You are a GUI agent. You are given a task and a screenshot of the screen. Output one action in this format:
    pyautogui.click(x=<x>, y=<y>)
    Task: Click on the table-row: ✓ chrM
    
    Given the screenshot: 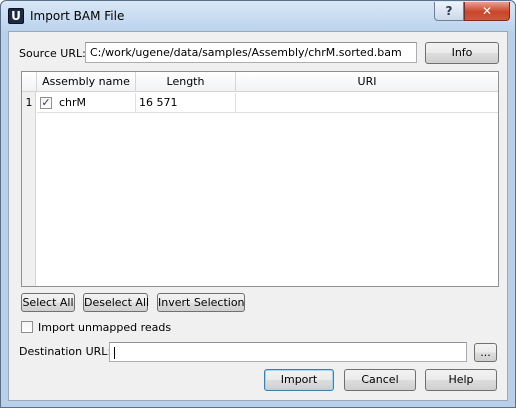 What is the action you would take?
    pyautogui.click(x=86, y=103)
    